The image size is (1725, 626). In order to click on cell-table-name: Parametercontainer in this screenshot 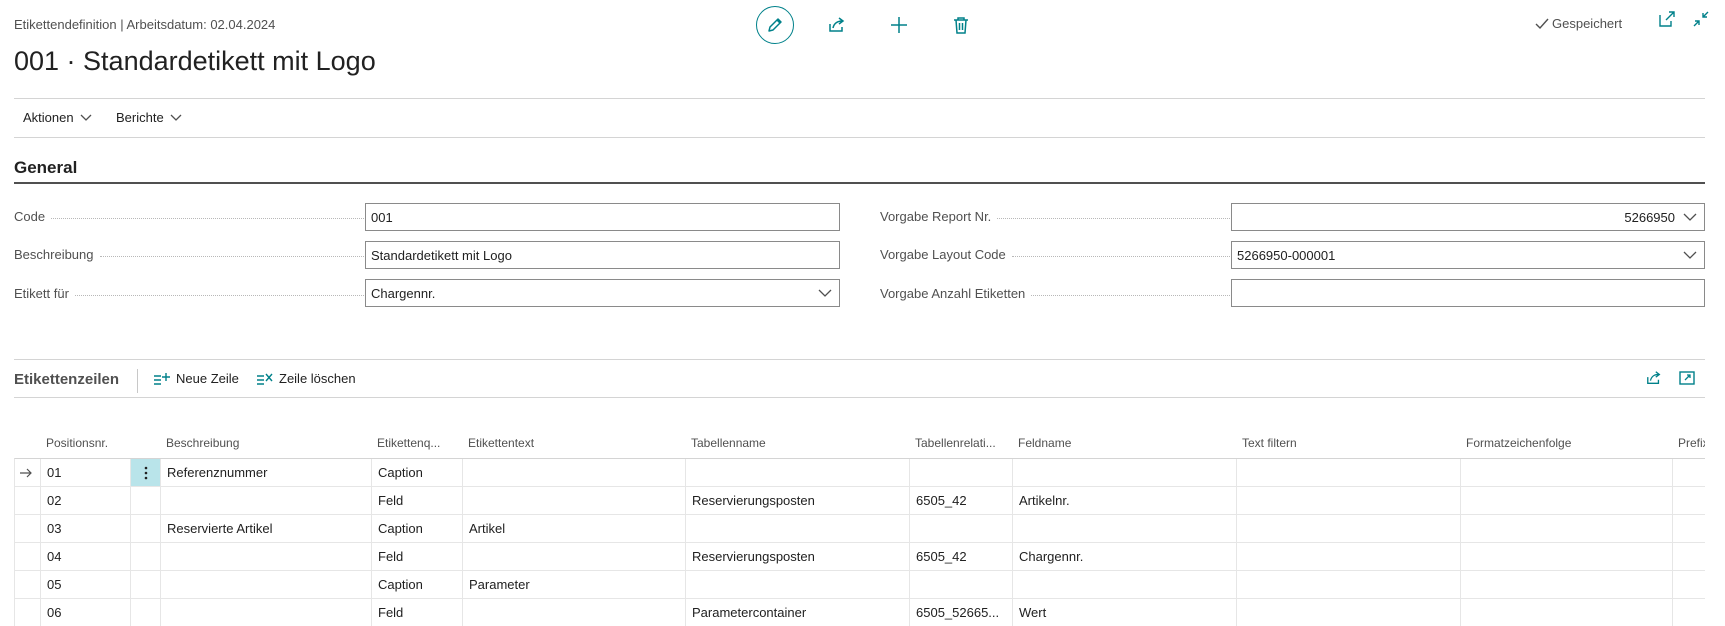, I will do `click(798, 612)`.